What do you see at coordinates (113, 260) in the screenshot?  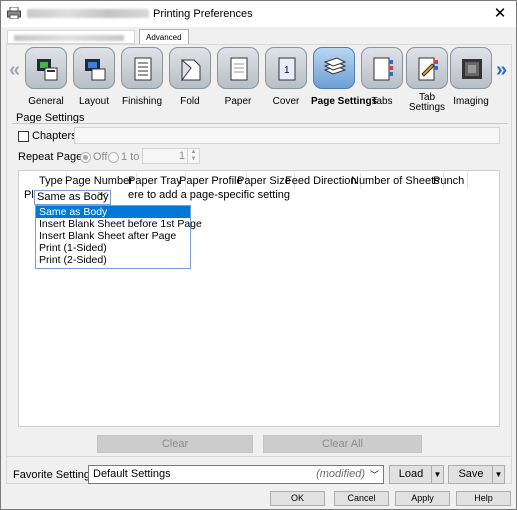 I see `dropdown-option: Print (2-Sided)` at bounding box center [113, 260].